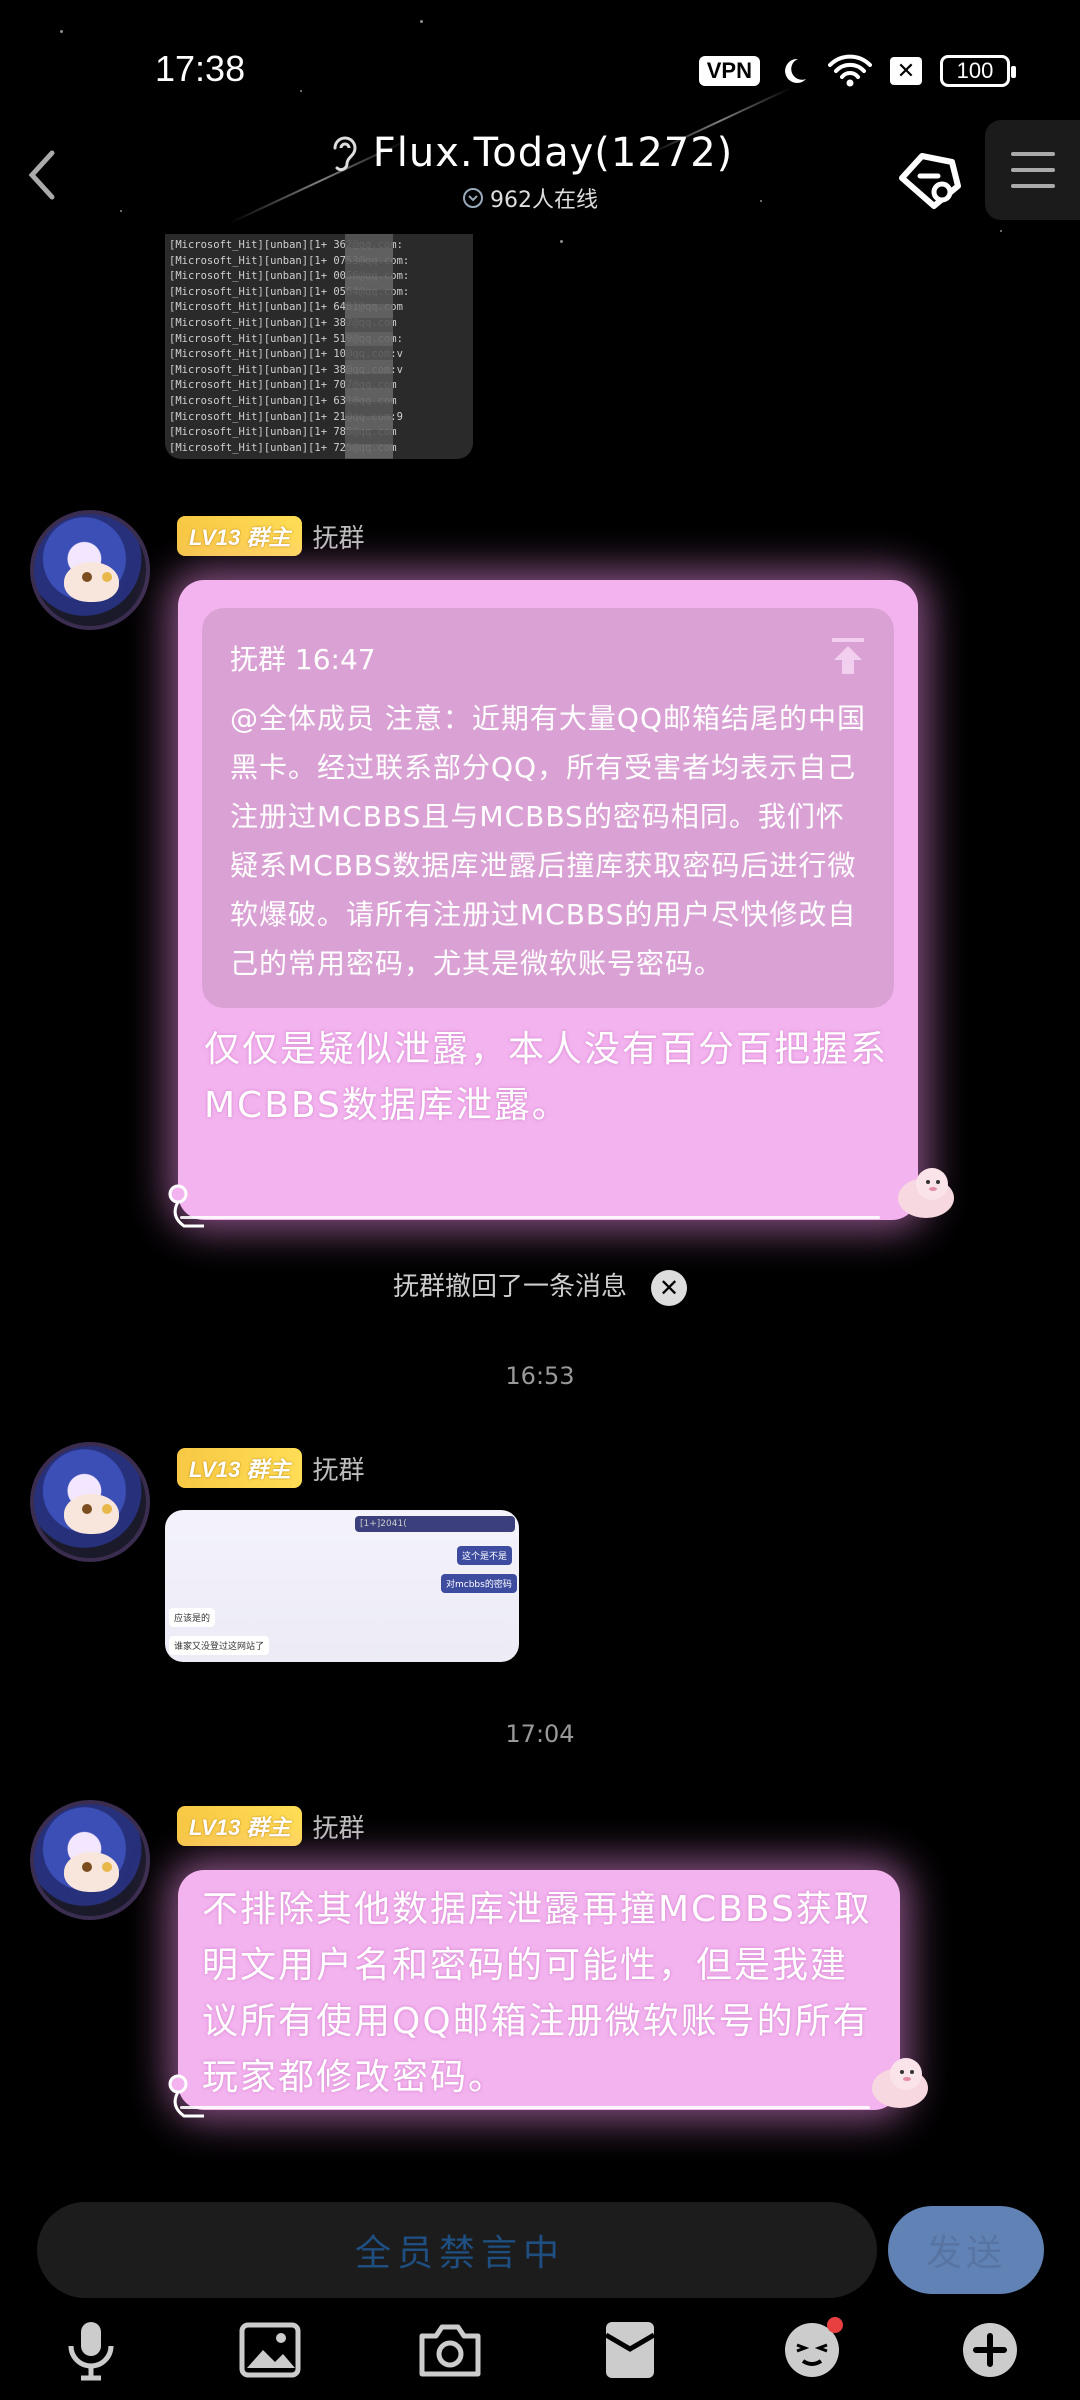  Describe the element at coordinates (729, 71) in the screenshot. I see `vpn-icon: VPN` at that location.